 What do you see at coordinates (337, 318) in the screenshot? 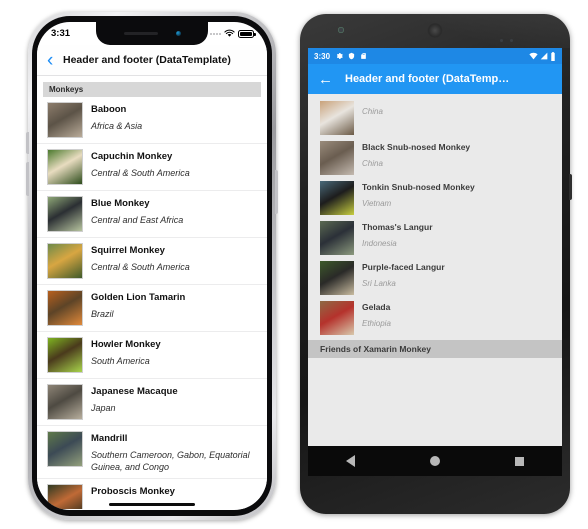
I see `gelada-thumbnail` at bounding box center [337, 318].